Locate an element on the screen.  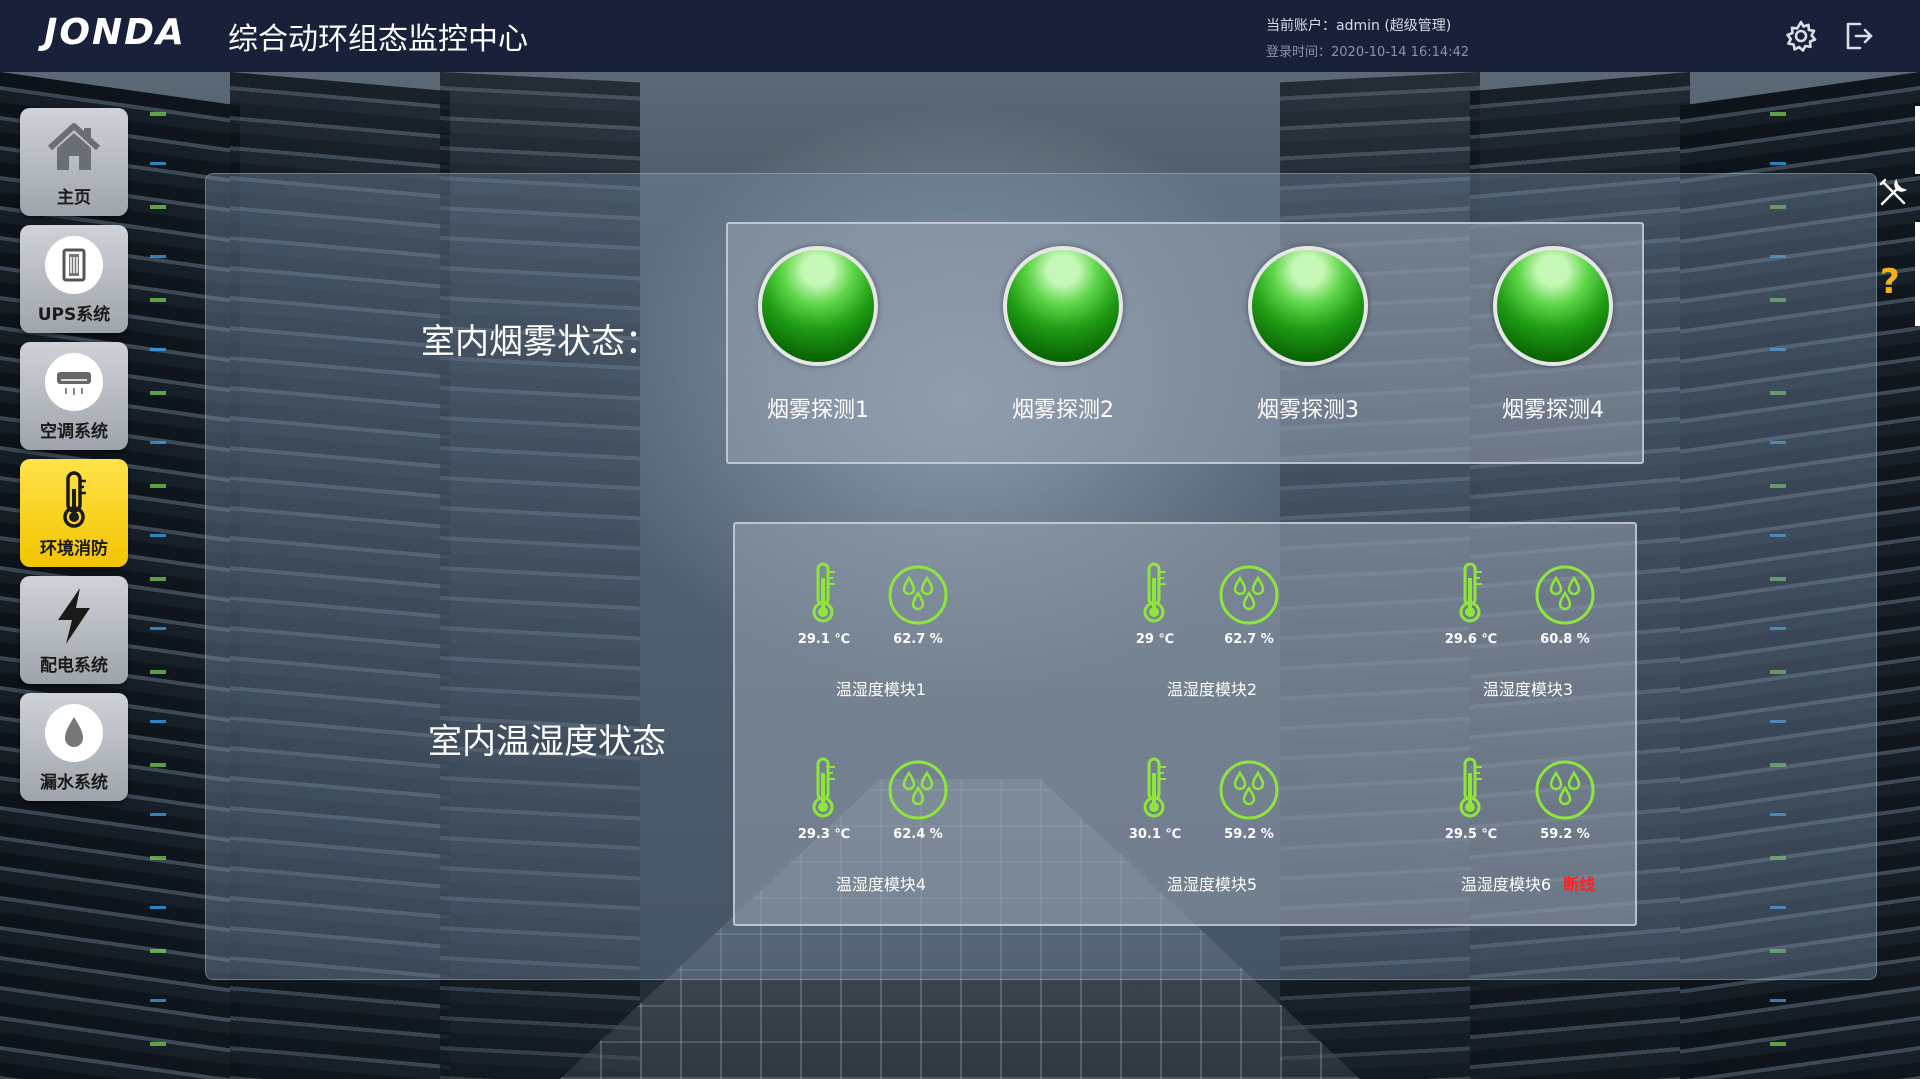
temp-humidity-module: 29.5 ℃ 59.2 % 温湿度模块6 断线 is located at coordinates (1528, 806).